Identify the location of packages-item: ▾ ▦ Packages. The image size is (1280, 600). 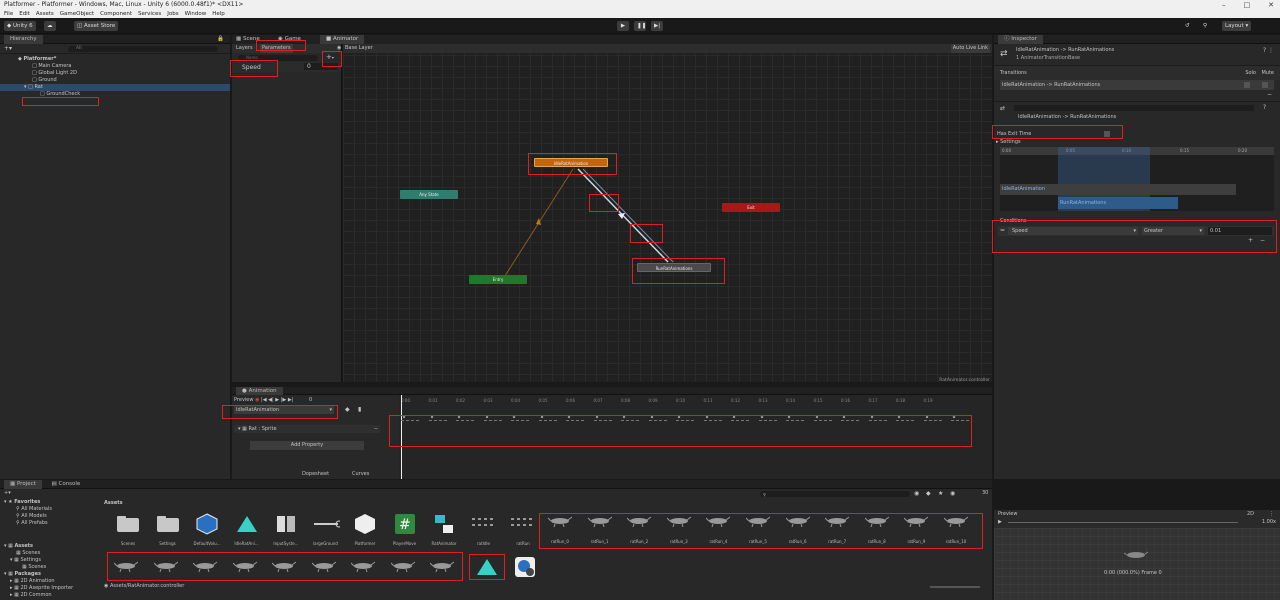
(22, 574).